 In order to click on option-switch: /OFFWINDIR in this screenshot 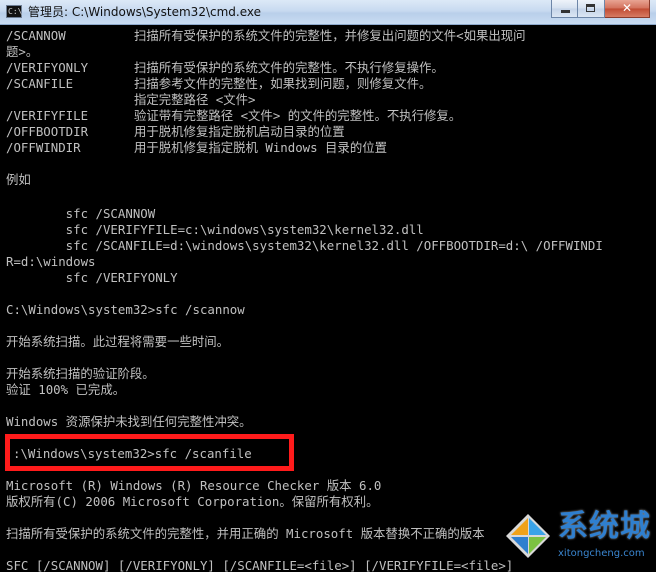, I will do `click(43, 147)`.